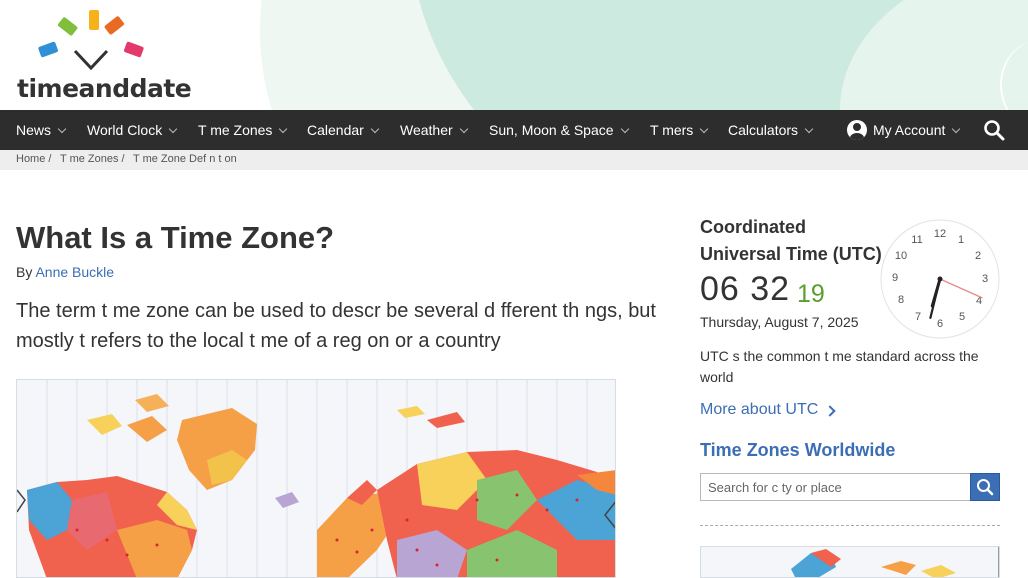 The image size is (1028, 578). I want to click on nav-label: Sun, Moon & Space, so click(551, 130).